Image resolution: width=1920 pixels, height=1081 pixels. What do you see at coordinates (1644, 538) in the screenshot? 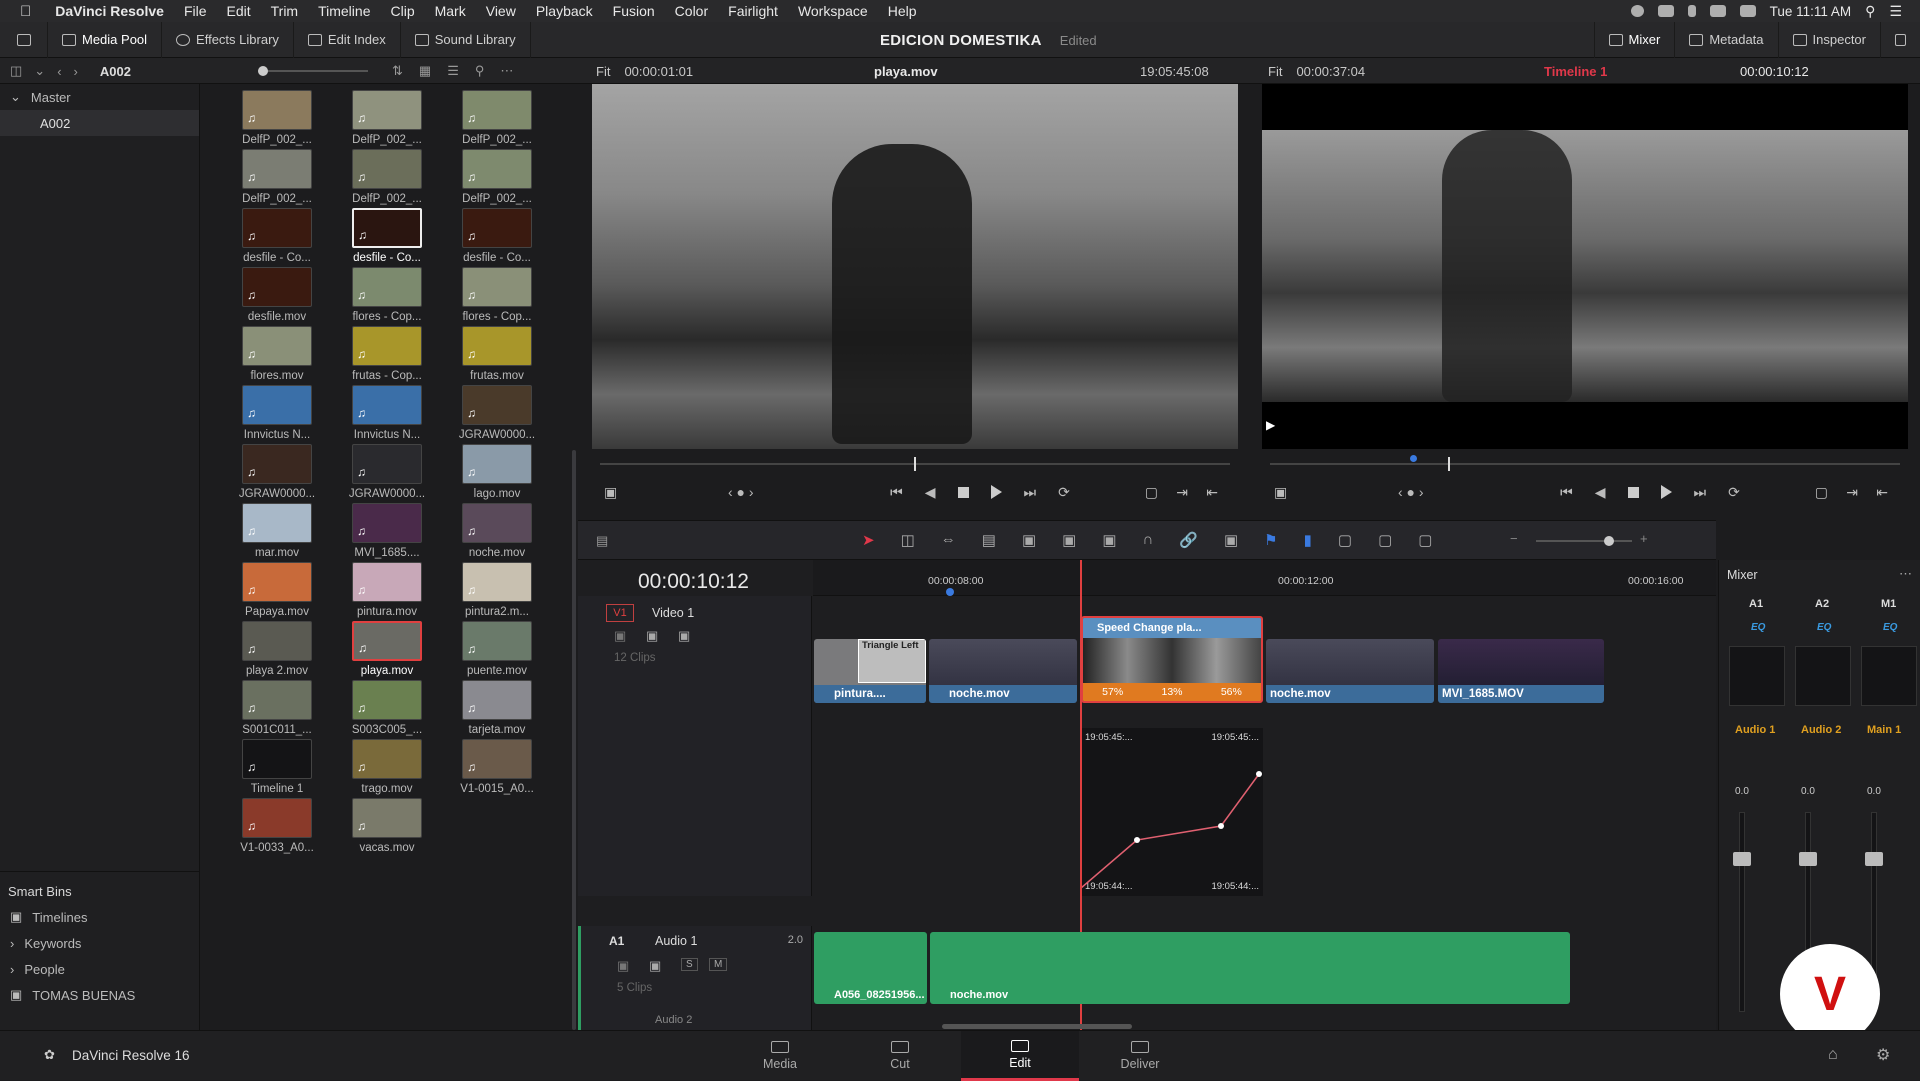
I see `zoom-in-icon: +` at bounding box center [1644, 538].